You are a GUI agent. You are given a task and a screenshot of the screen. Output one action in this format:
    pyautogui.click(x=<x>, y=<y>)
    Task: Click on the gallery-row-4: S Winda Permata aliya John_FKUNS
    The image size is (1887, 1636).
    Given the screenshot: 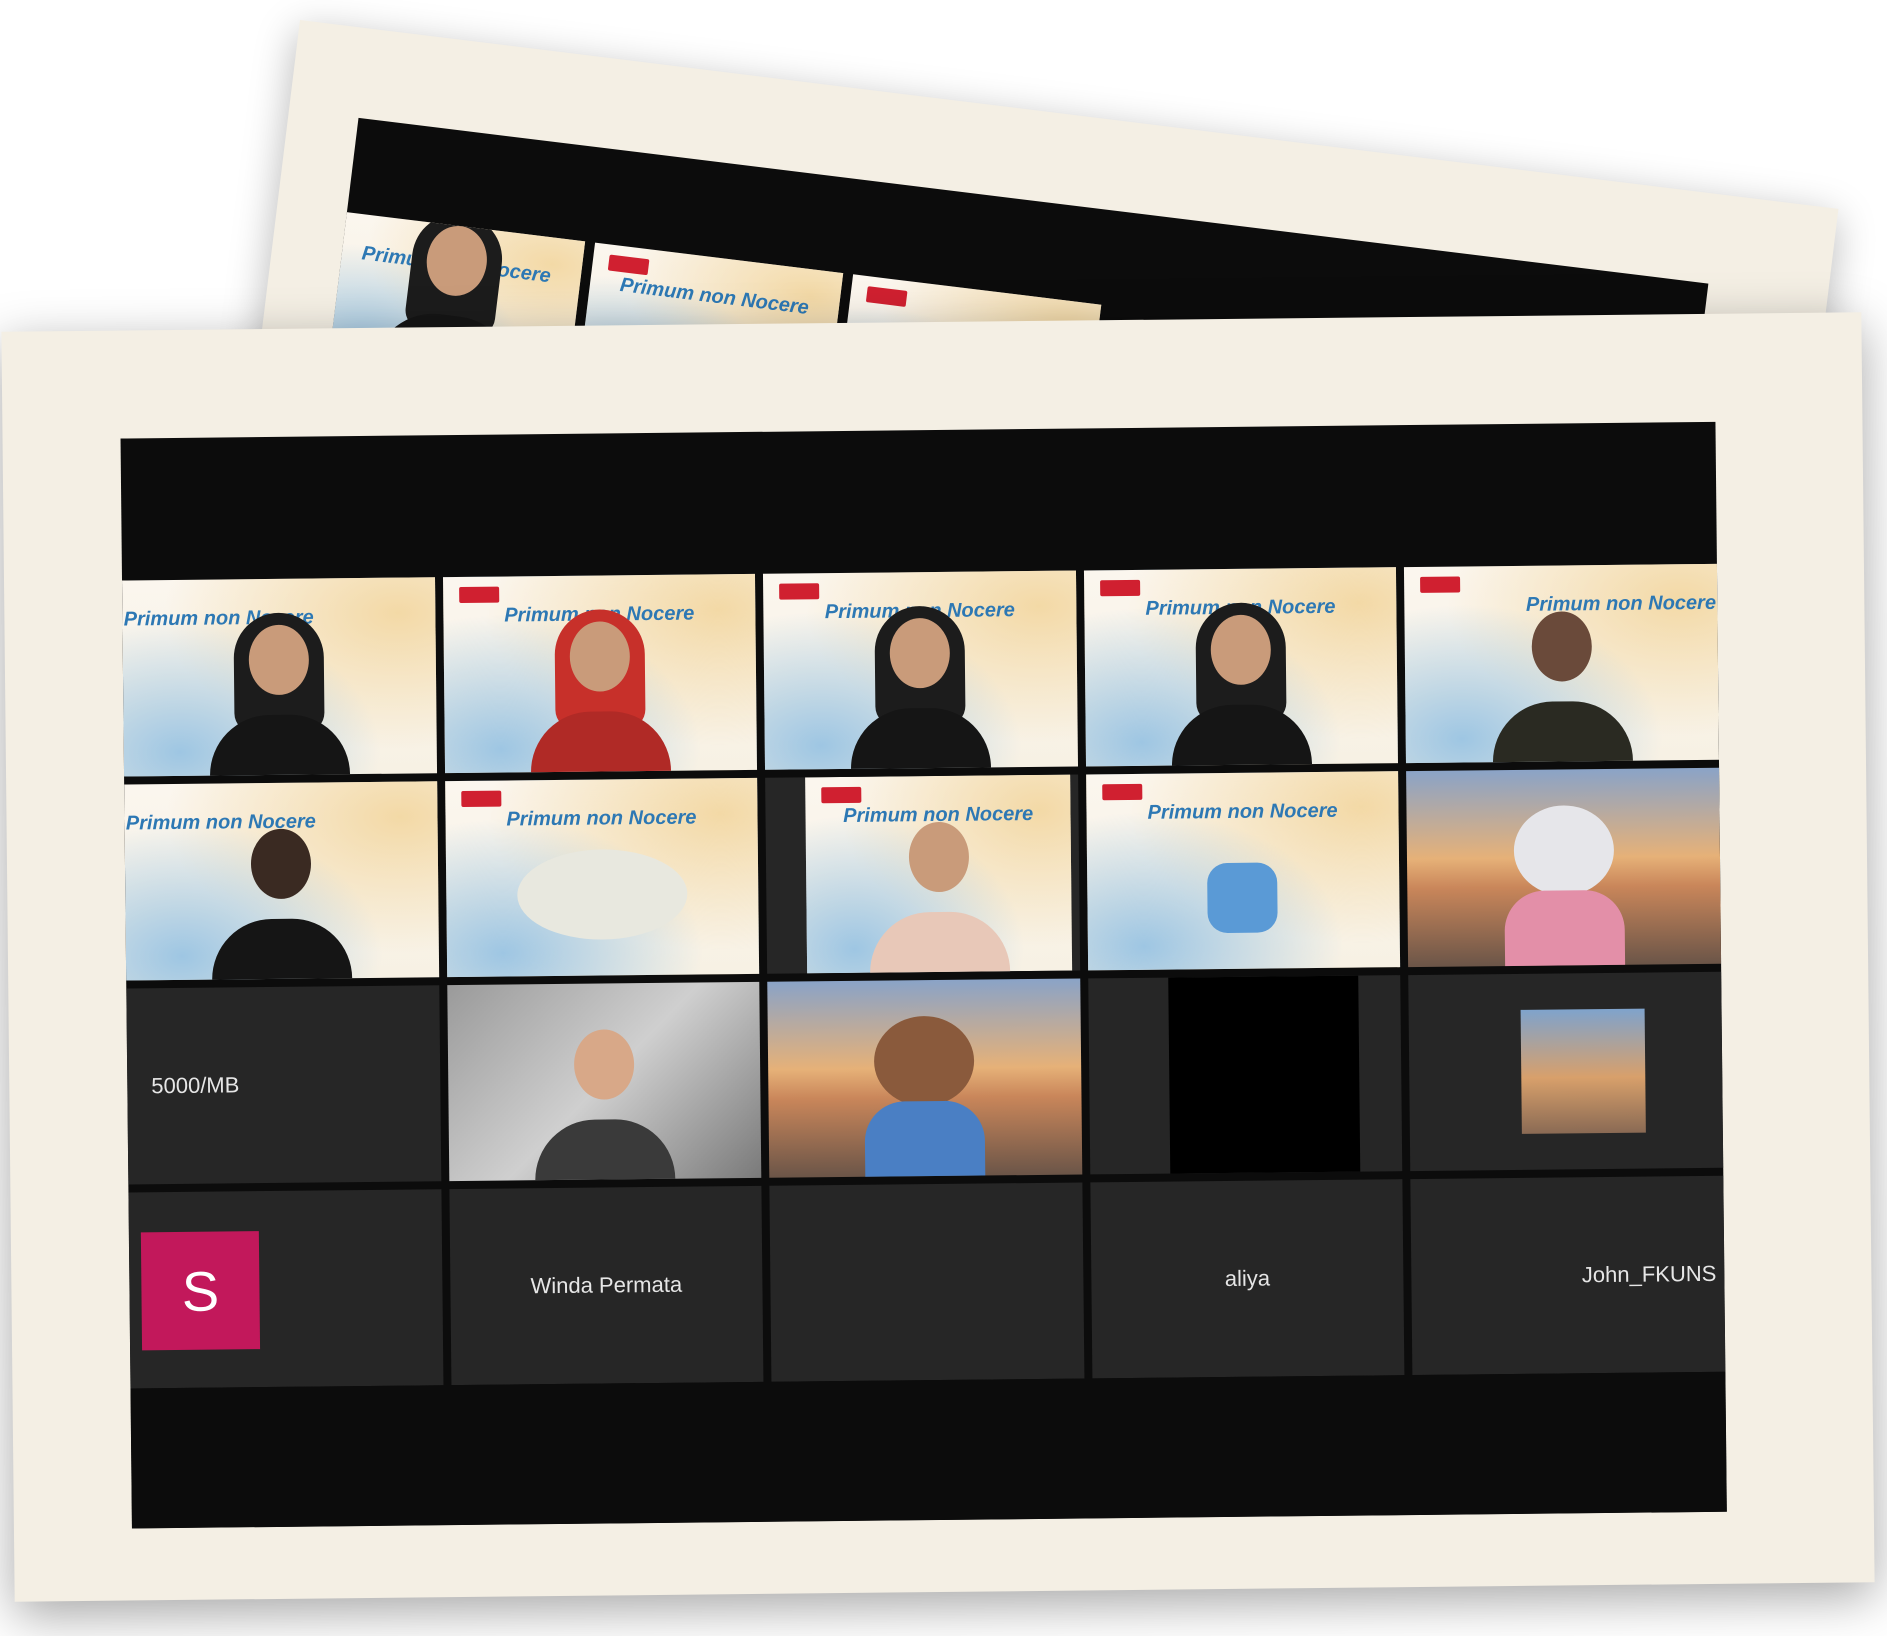 What is the action you would take?
    pyautogui.click(x=927, y=1282)
    